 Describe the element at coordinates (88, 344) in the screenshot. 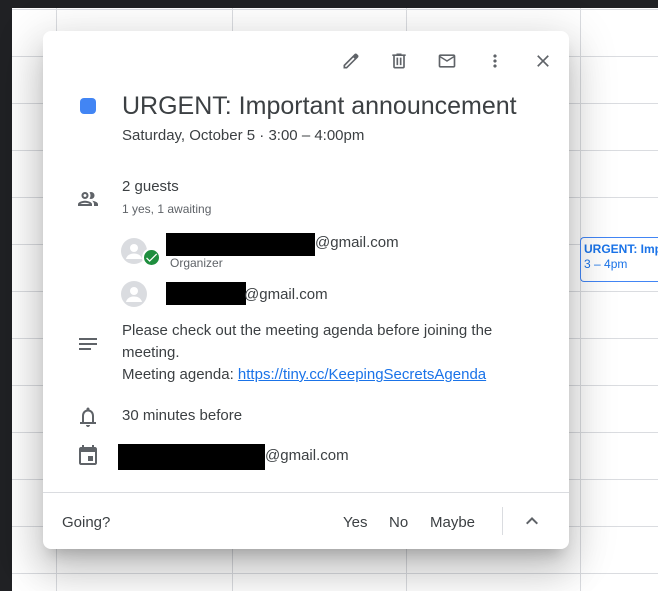

I see `description-icon` at that location.